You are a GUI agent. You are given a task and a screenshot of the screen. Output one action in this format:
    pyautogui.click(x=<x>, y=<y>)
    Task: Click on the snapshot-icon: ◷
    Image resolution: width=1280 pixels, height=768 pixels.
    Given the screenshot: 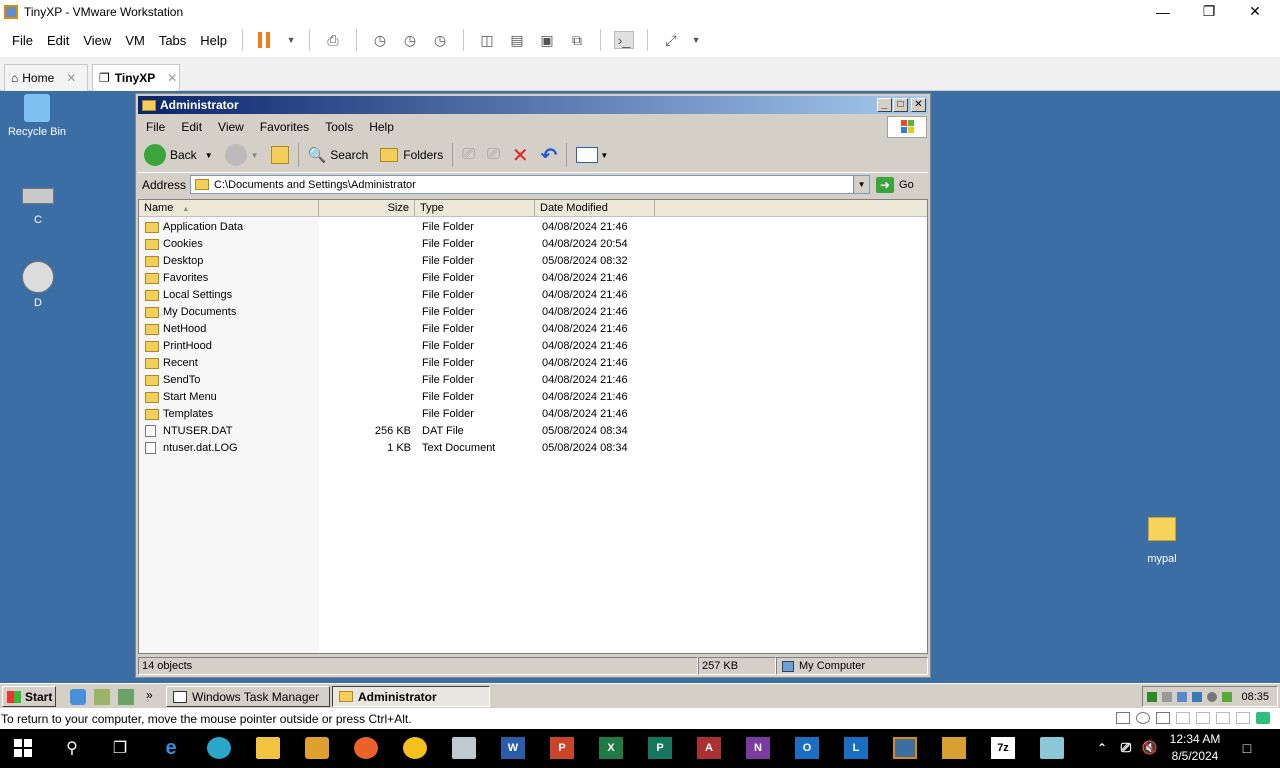 What is the action you would take?
    pyautogui.click(x=380, y=40)
    